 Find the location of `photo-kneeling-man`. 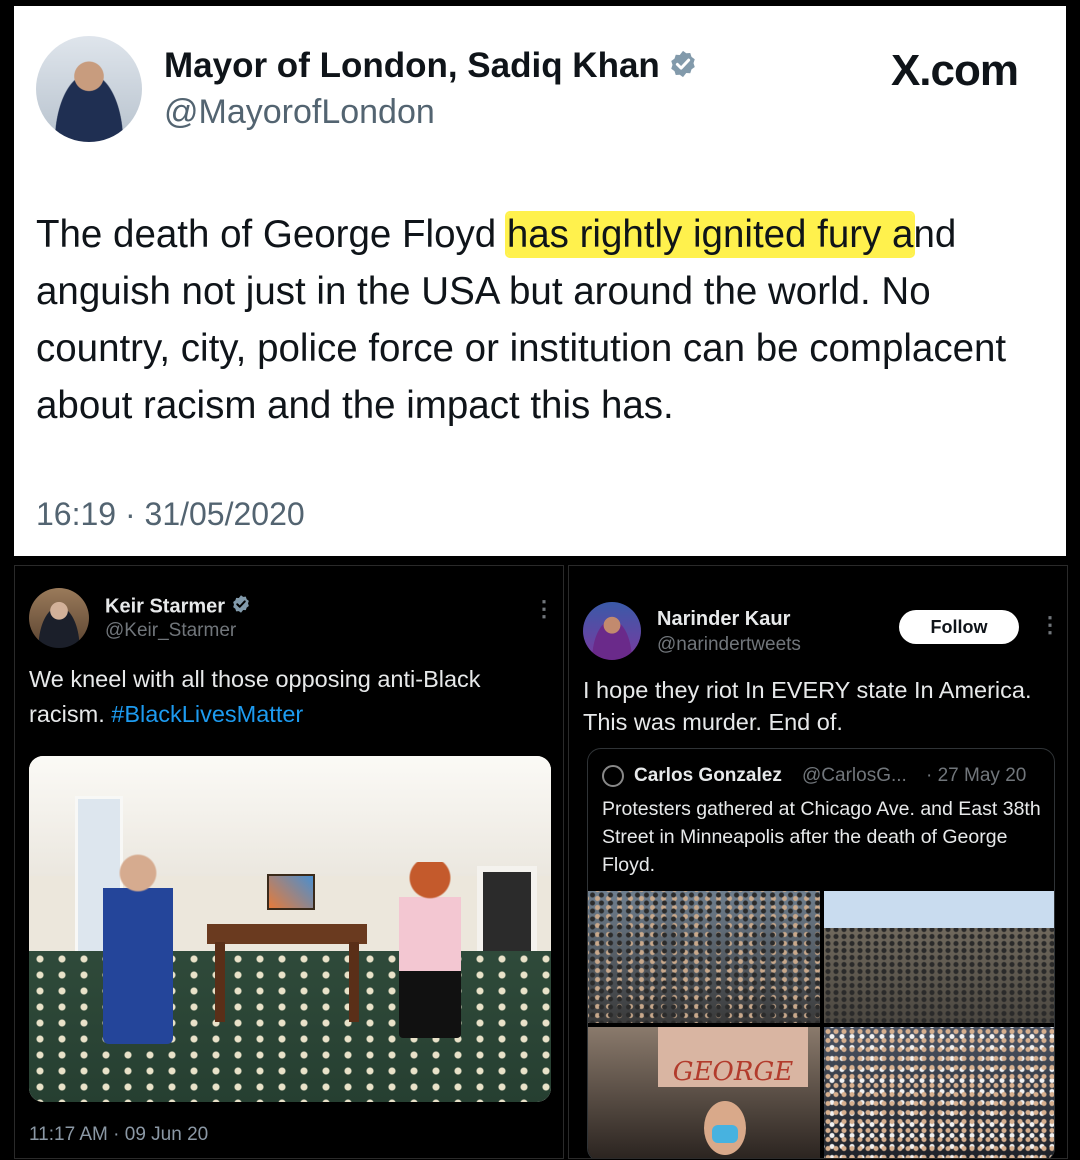

photo-kneeling-man is located at coordinates (138, 949).